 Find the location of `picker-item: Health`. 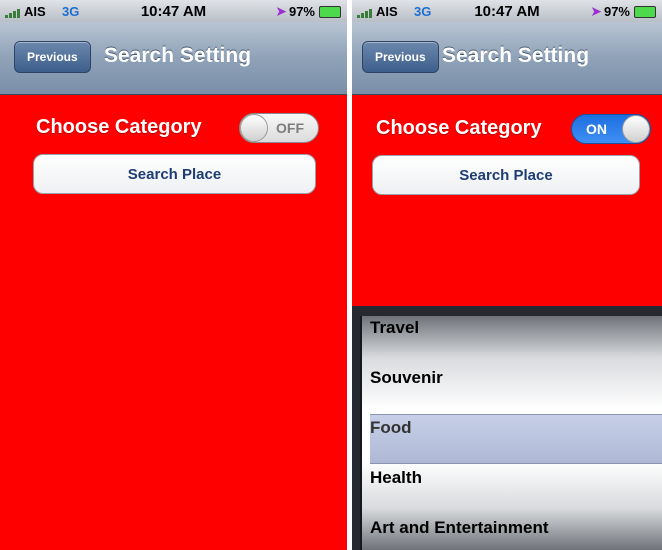

picker-item: Health is located at coordinates (396, 478).